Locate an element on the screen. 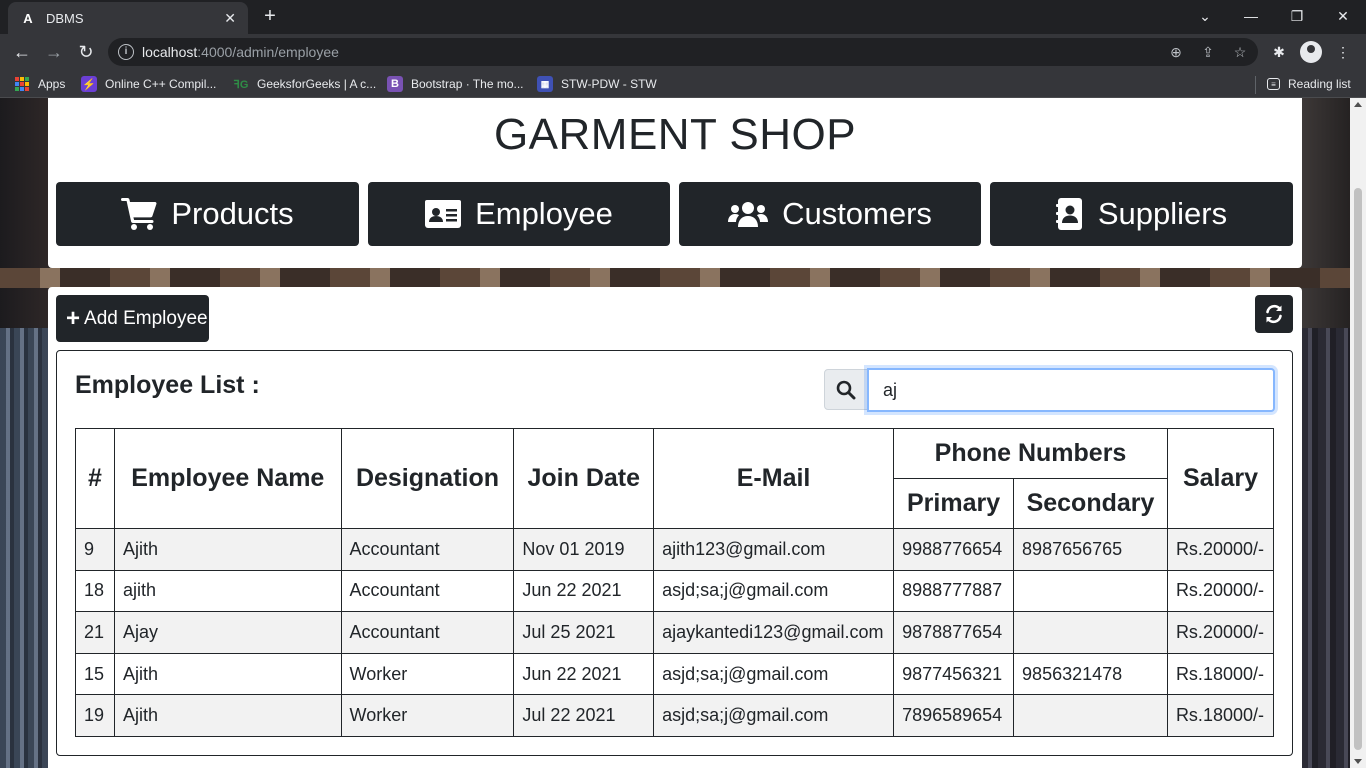 This screenshot has height=768, width=1366. bootstrap-icon: B is located at coordinates (395, 84).